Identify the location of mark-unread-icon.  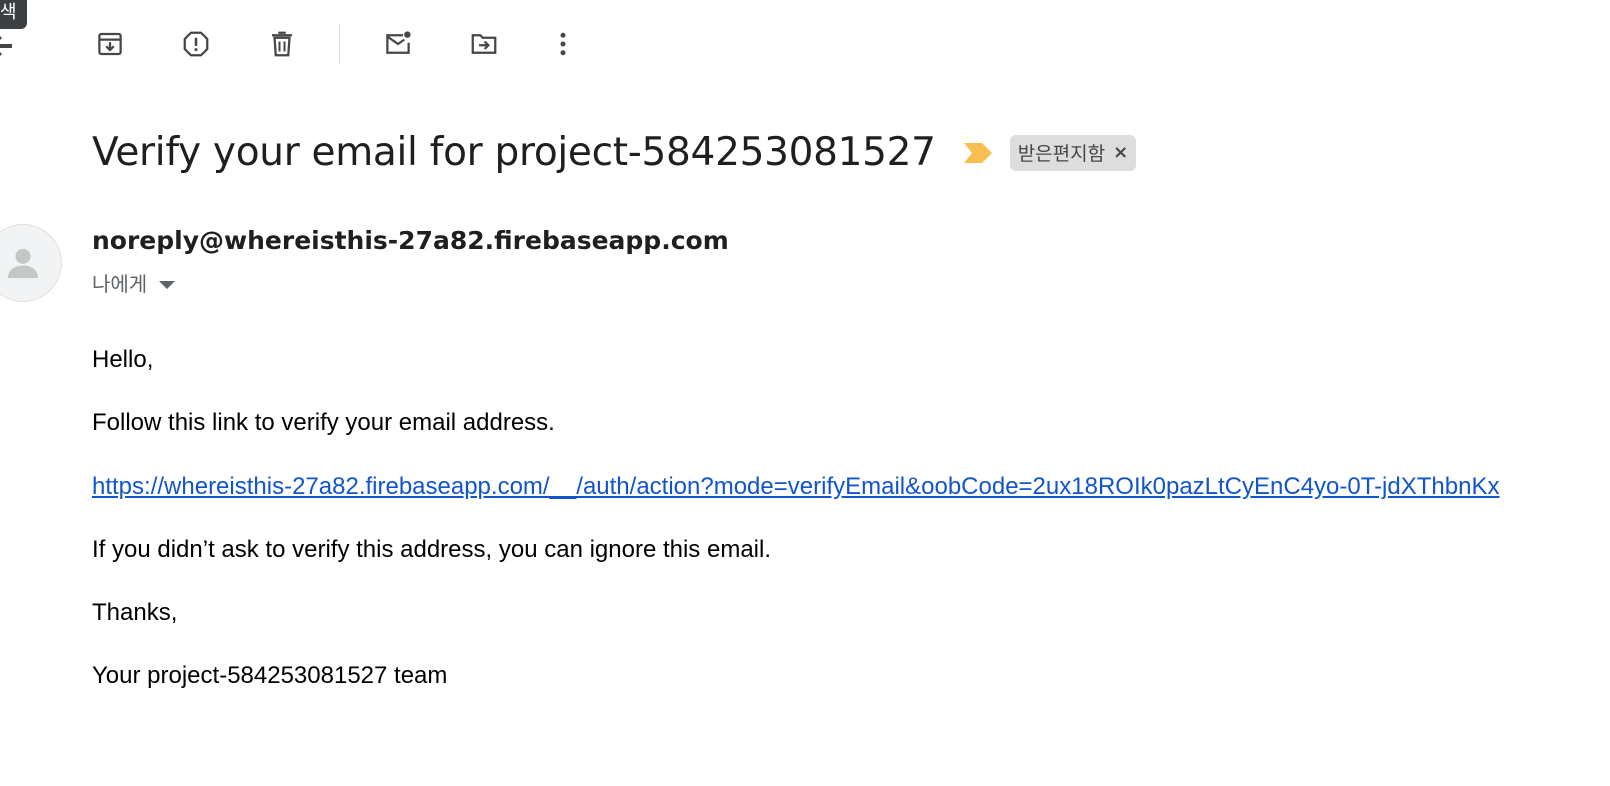
(398, 42).